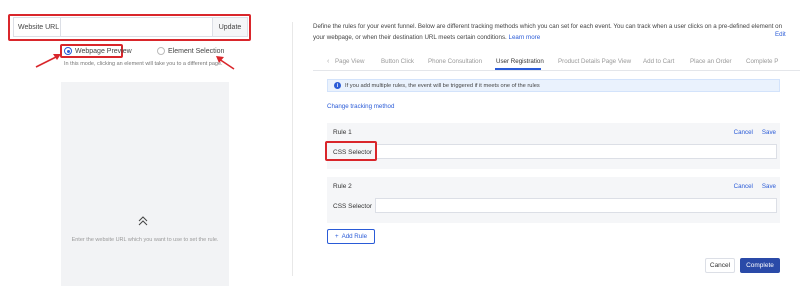 Image resolution: width=800 pixels, height=286 pixels. What do you see at coordinates (397, 61) in the screenshot?
I see `tab-button-click: Button Click` at bounding box center [397, 61].